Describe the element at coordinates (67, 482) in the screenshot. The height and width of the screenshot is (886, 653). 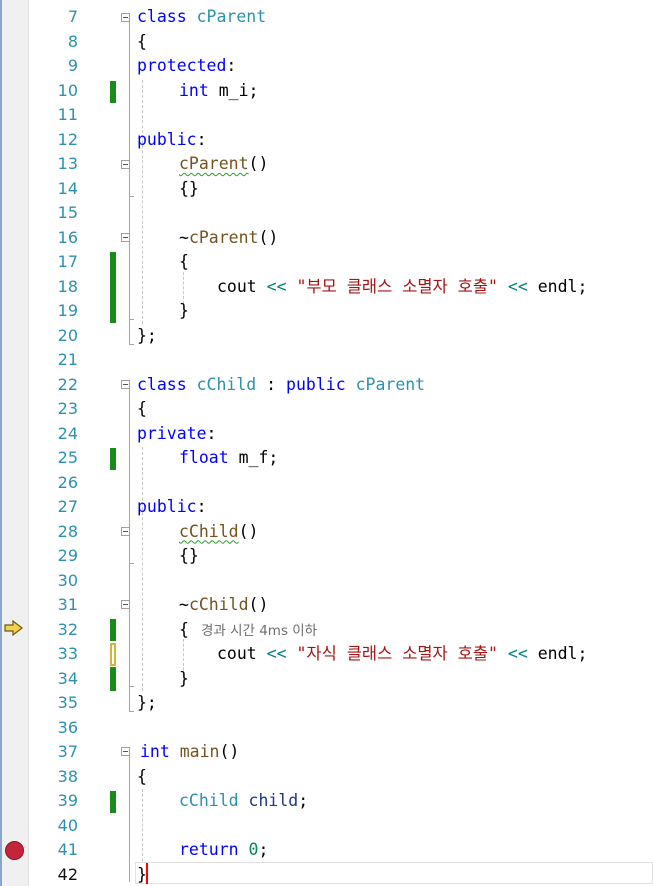
I see `line-number: 26` at that location.